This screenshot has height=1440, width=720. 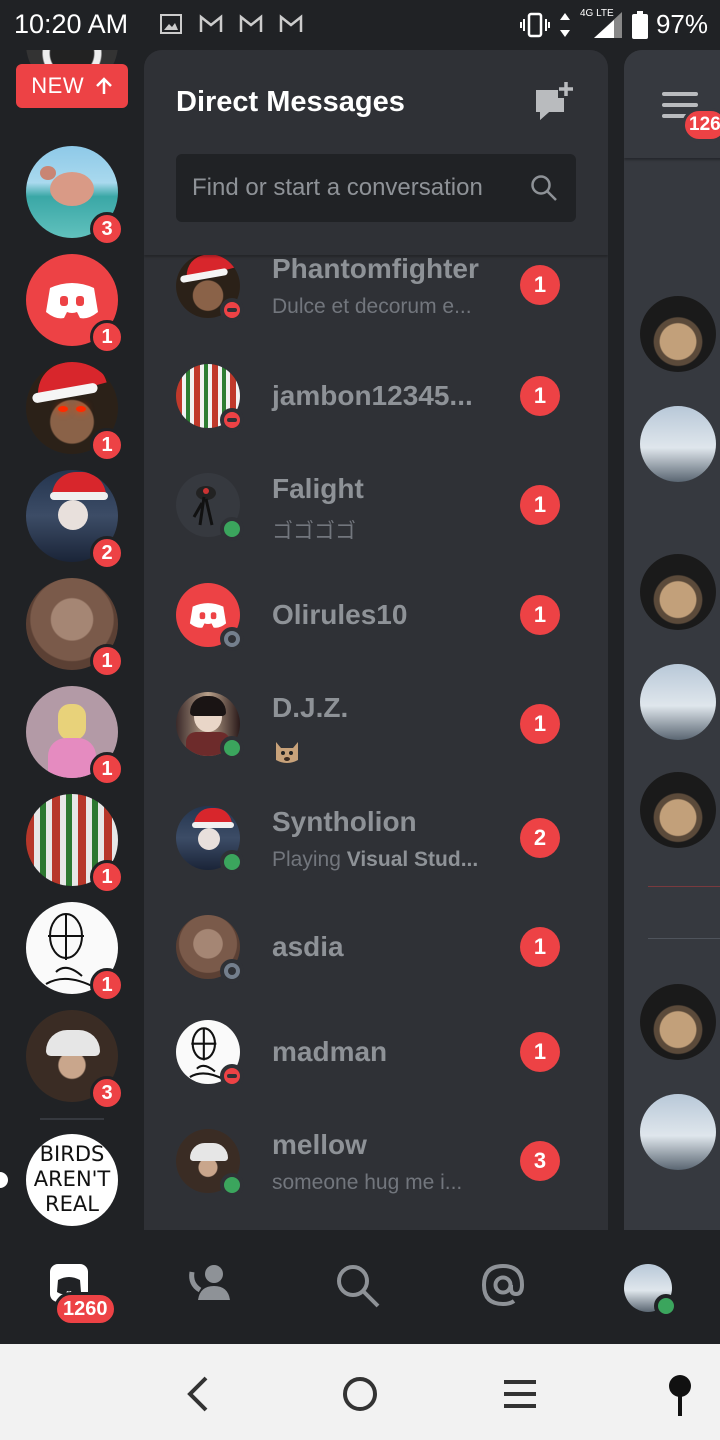 I want to click on pin-icon, so click(x=680, y=1394).